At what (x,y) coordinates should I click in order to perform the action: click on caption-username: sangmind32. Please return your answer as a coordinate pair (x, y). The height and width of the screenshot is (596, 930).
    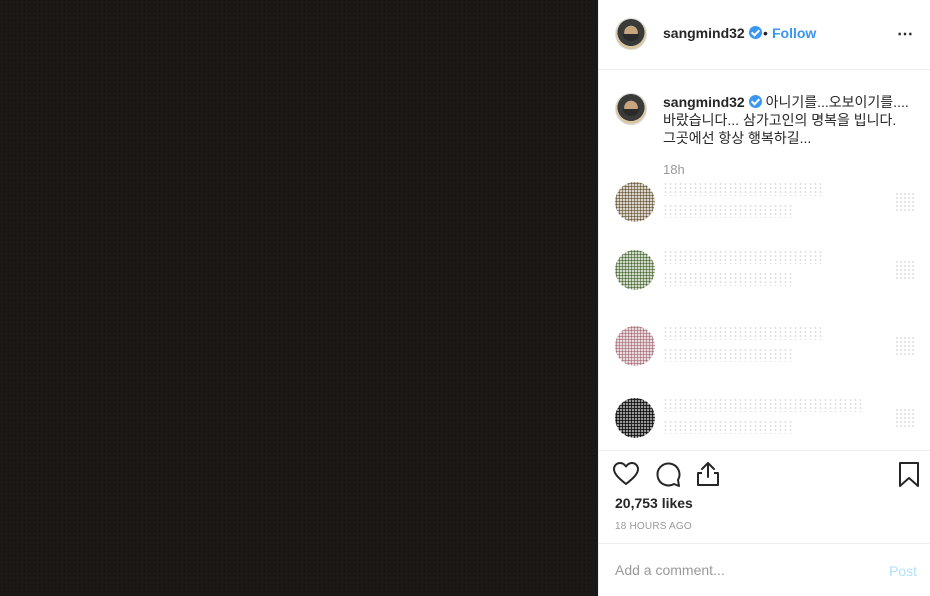
    Looking at the image, I should click on (704, 102).